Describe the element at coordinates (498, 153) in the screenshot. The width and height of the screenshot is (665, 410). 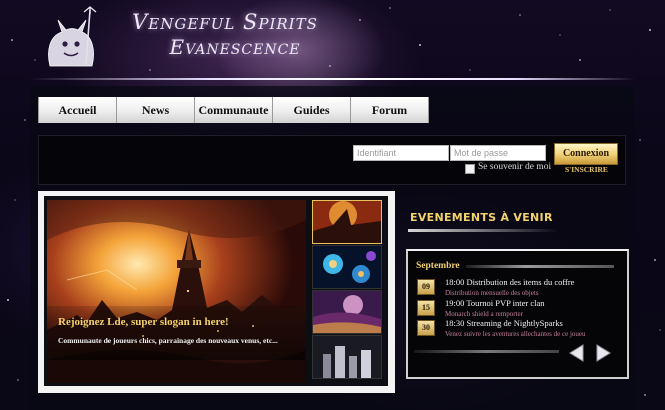
I see `password-input` at that location.